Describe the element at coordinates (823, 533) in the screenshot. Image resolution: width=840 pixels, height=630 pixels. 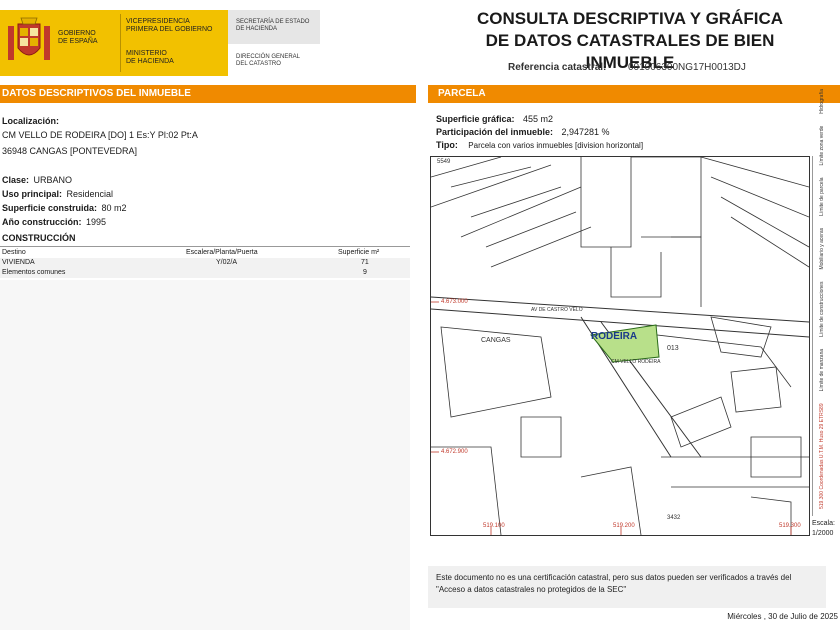
I see `scale-value: 1/2000` at that location.